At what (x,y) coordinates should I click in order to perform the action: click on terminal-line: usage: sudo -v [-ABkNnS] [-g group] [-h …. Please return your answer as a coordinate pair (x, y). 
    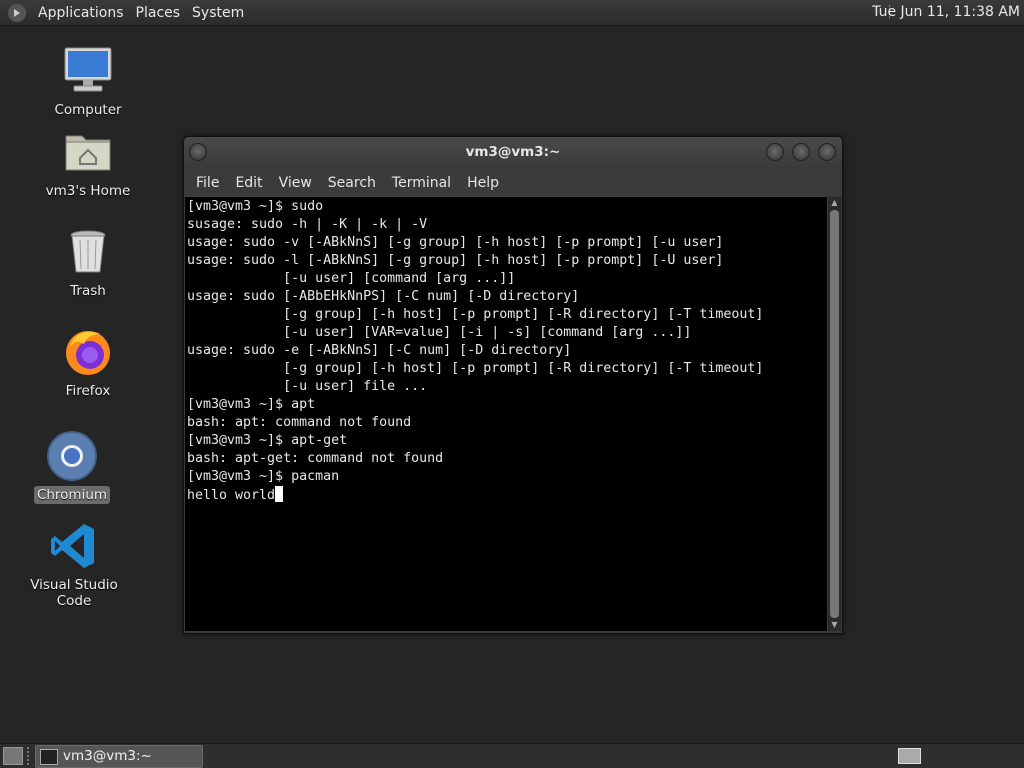
    Looking at the image, I should click on (455, 242).